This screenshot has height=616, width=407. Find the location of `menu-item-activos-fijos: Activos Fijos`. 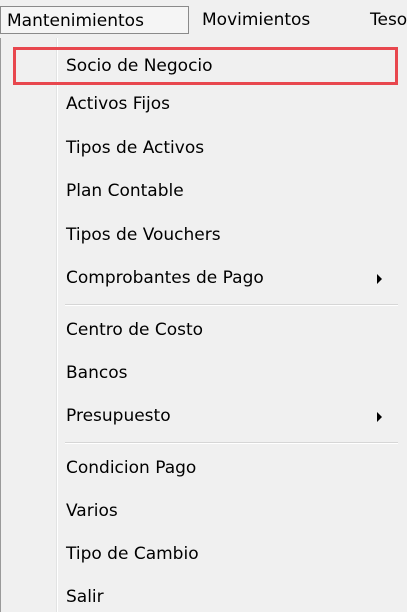

menu-item-activos-fijos: Activos Fijos is located at coordinates (205, 104).